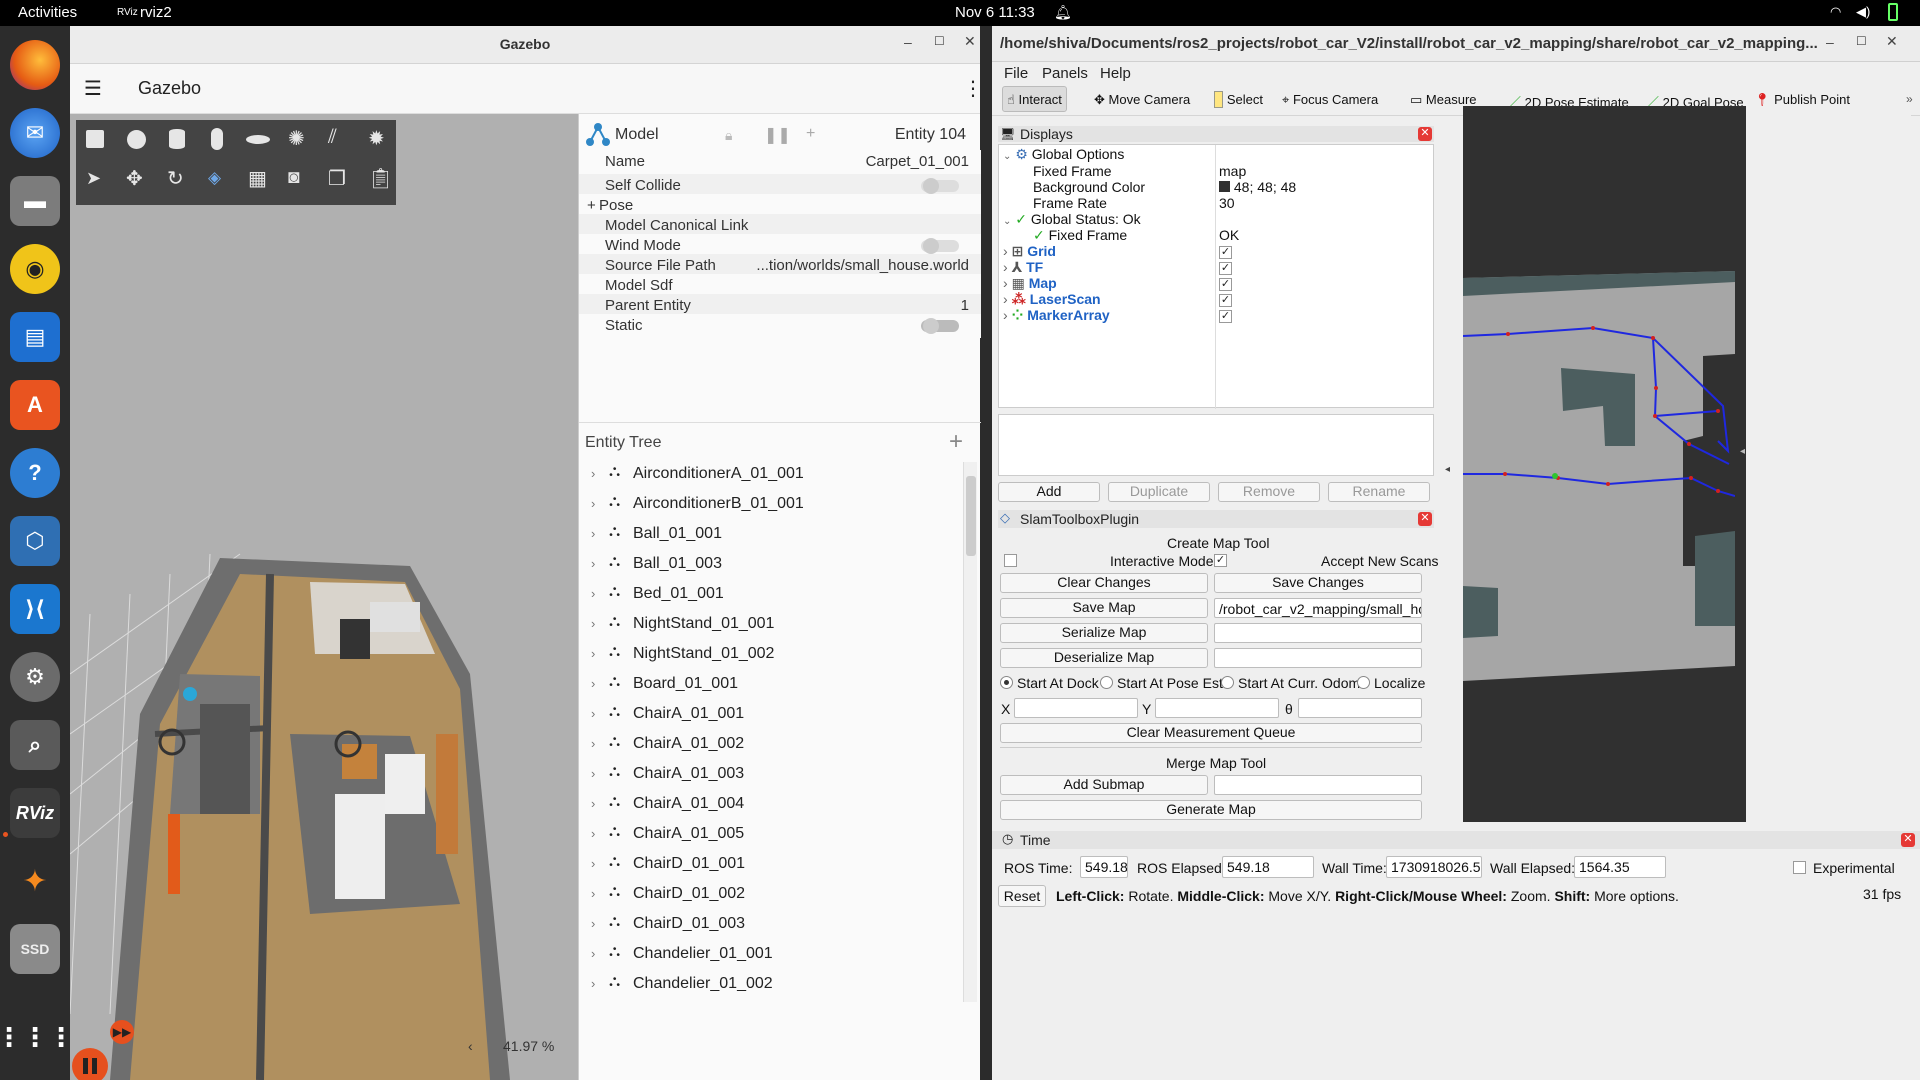 Image resolution: width=1920 pixels, height=1080 pixels. I want to click on toolbar-overflow-icon: », so click(1909, 99).